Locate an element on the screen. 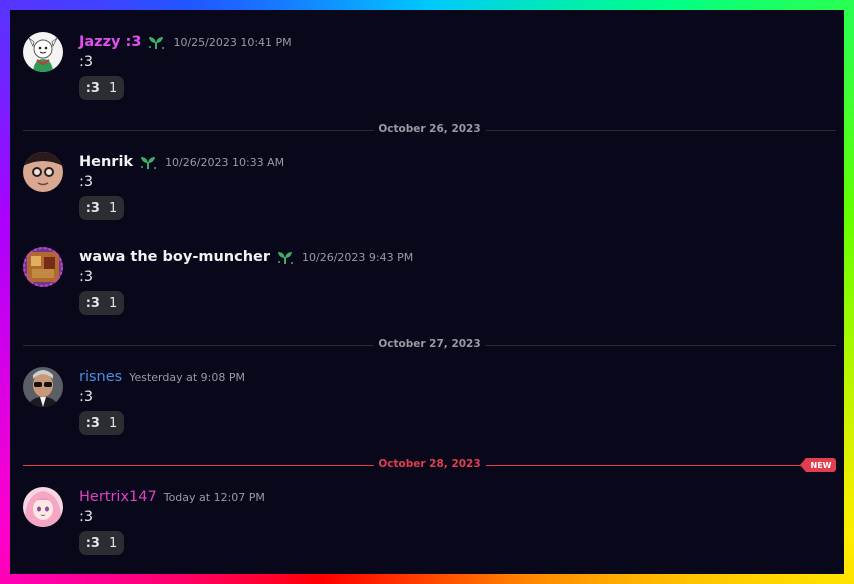  message-header: Jazzy :3 10/25/2023 10:41 PM is located at coordinates (185, 42).